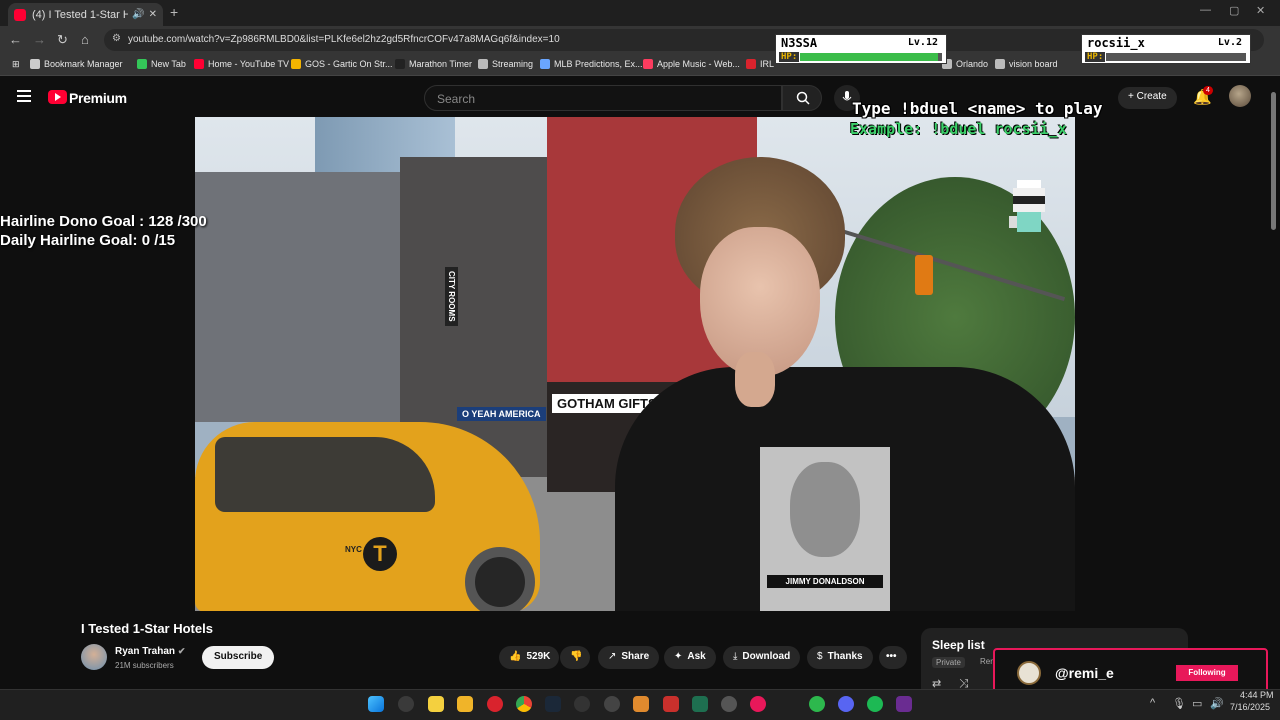 The image size is (1280, 720). I want to click on verified-icon: ✔, so click(181, 651).